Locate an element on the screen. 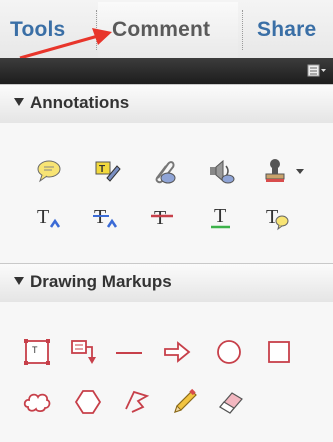 This screenshot has height=442, width=333. eraser-icon is located at coordinates (231, 402).